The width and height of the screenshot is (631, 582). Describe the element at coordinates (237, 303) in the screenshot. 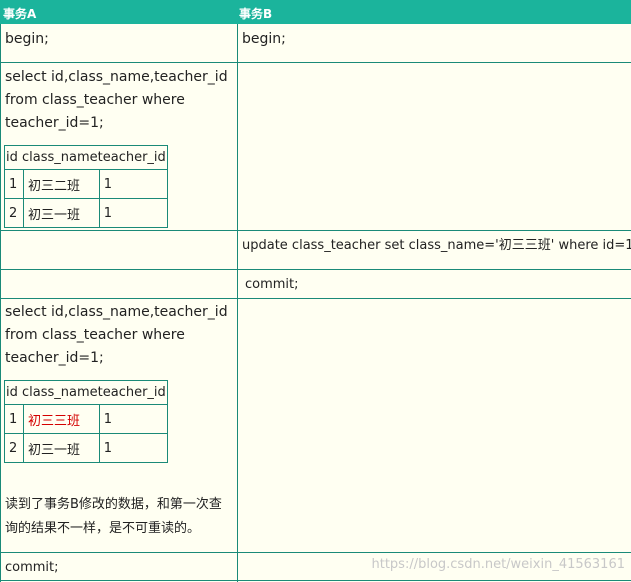

I see `grid-column-divider` at that location.